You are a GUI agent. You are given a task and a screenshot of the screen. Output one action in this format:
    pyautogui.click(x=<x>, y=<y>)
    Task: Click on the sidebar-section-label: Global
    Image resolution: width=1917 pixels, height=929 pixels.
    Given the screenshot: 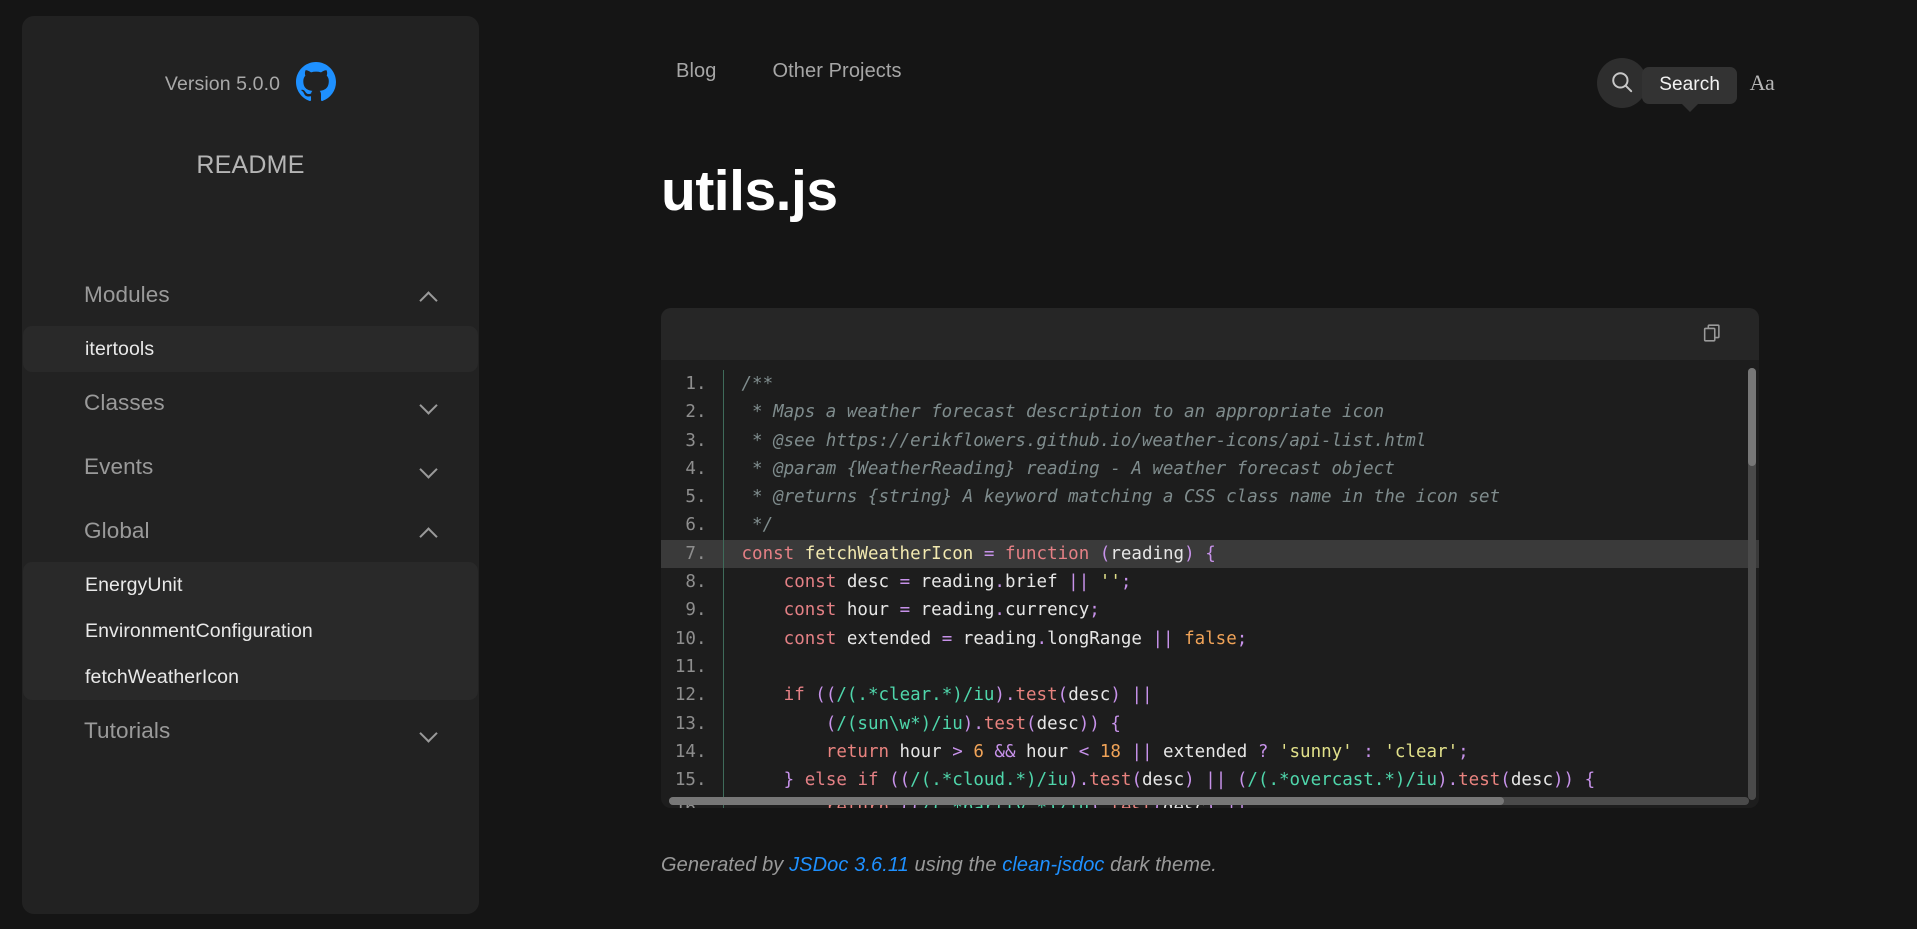 What is the action you would take?
    pyautogui.click(x=117, y=530)
    